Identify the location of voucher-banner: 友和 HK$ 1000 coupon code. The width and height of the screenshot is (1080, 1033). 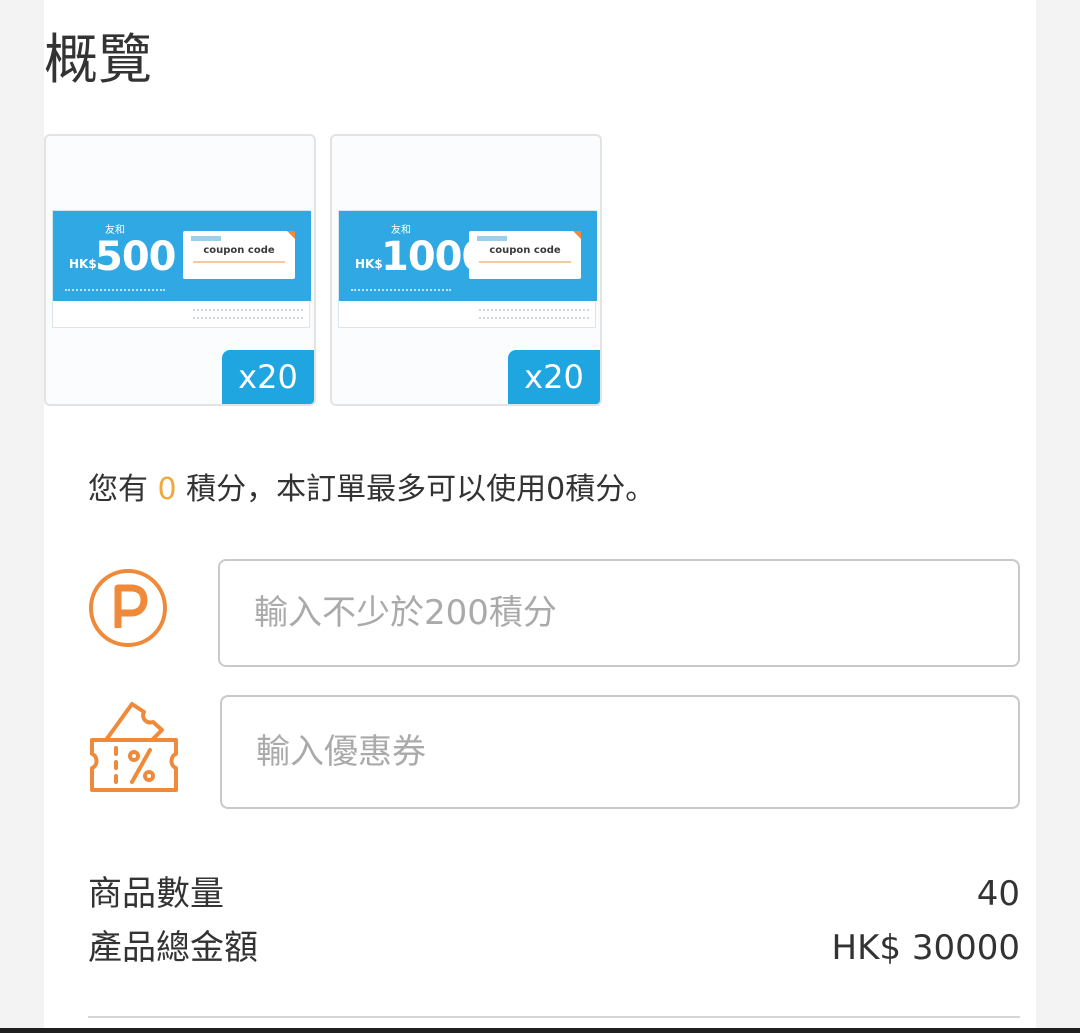
(468, 256).